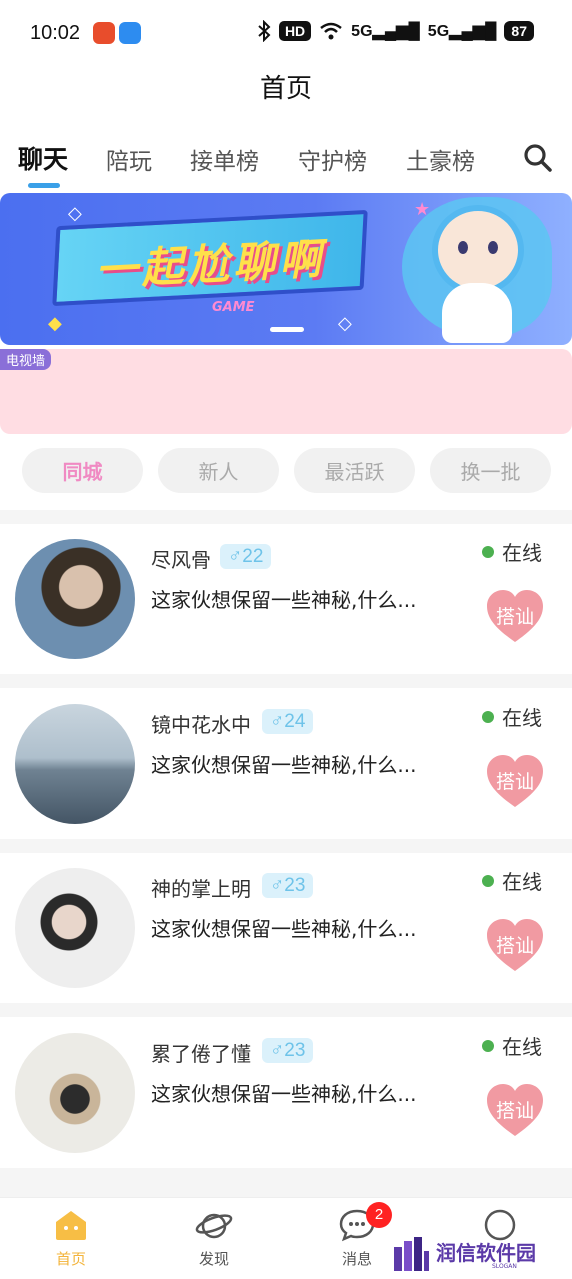  Describe the element at coordinates (214, 1226) in the screenshot. I see `planet-icon` at that location.